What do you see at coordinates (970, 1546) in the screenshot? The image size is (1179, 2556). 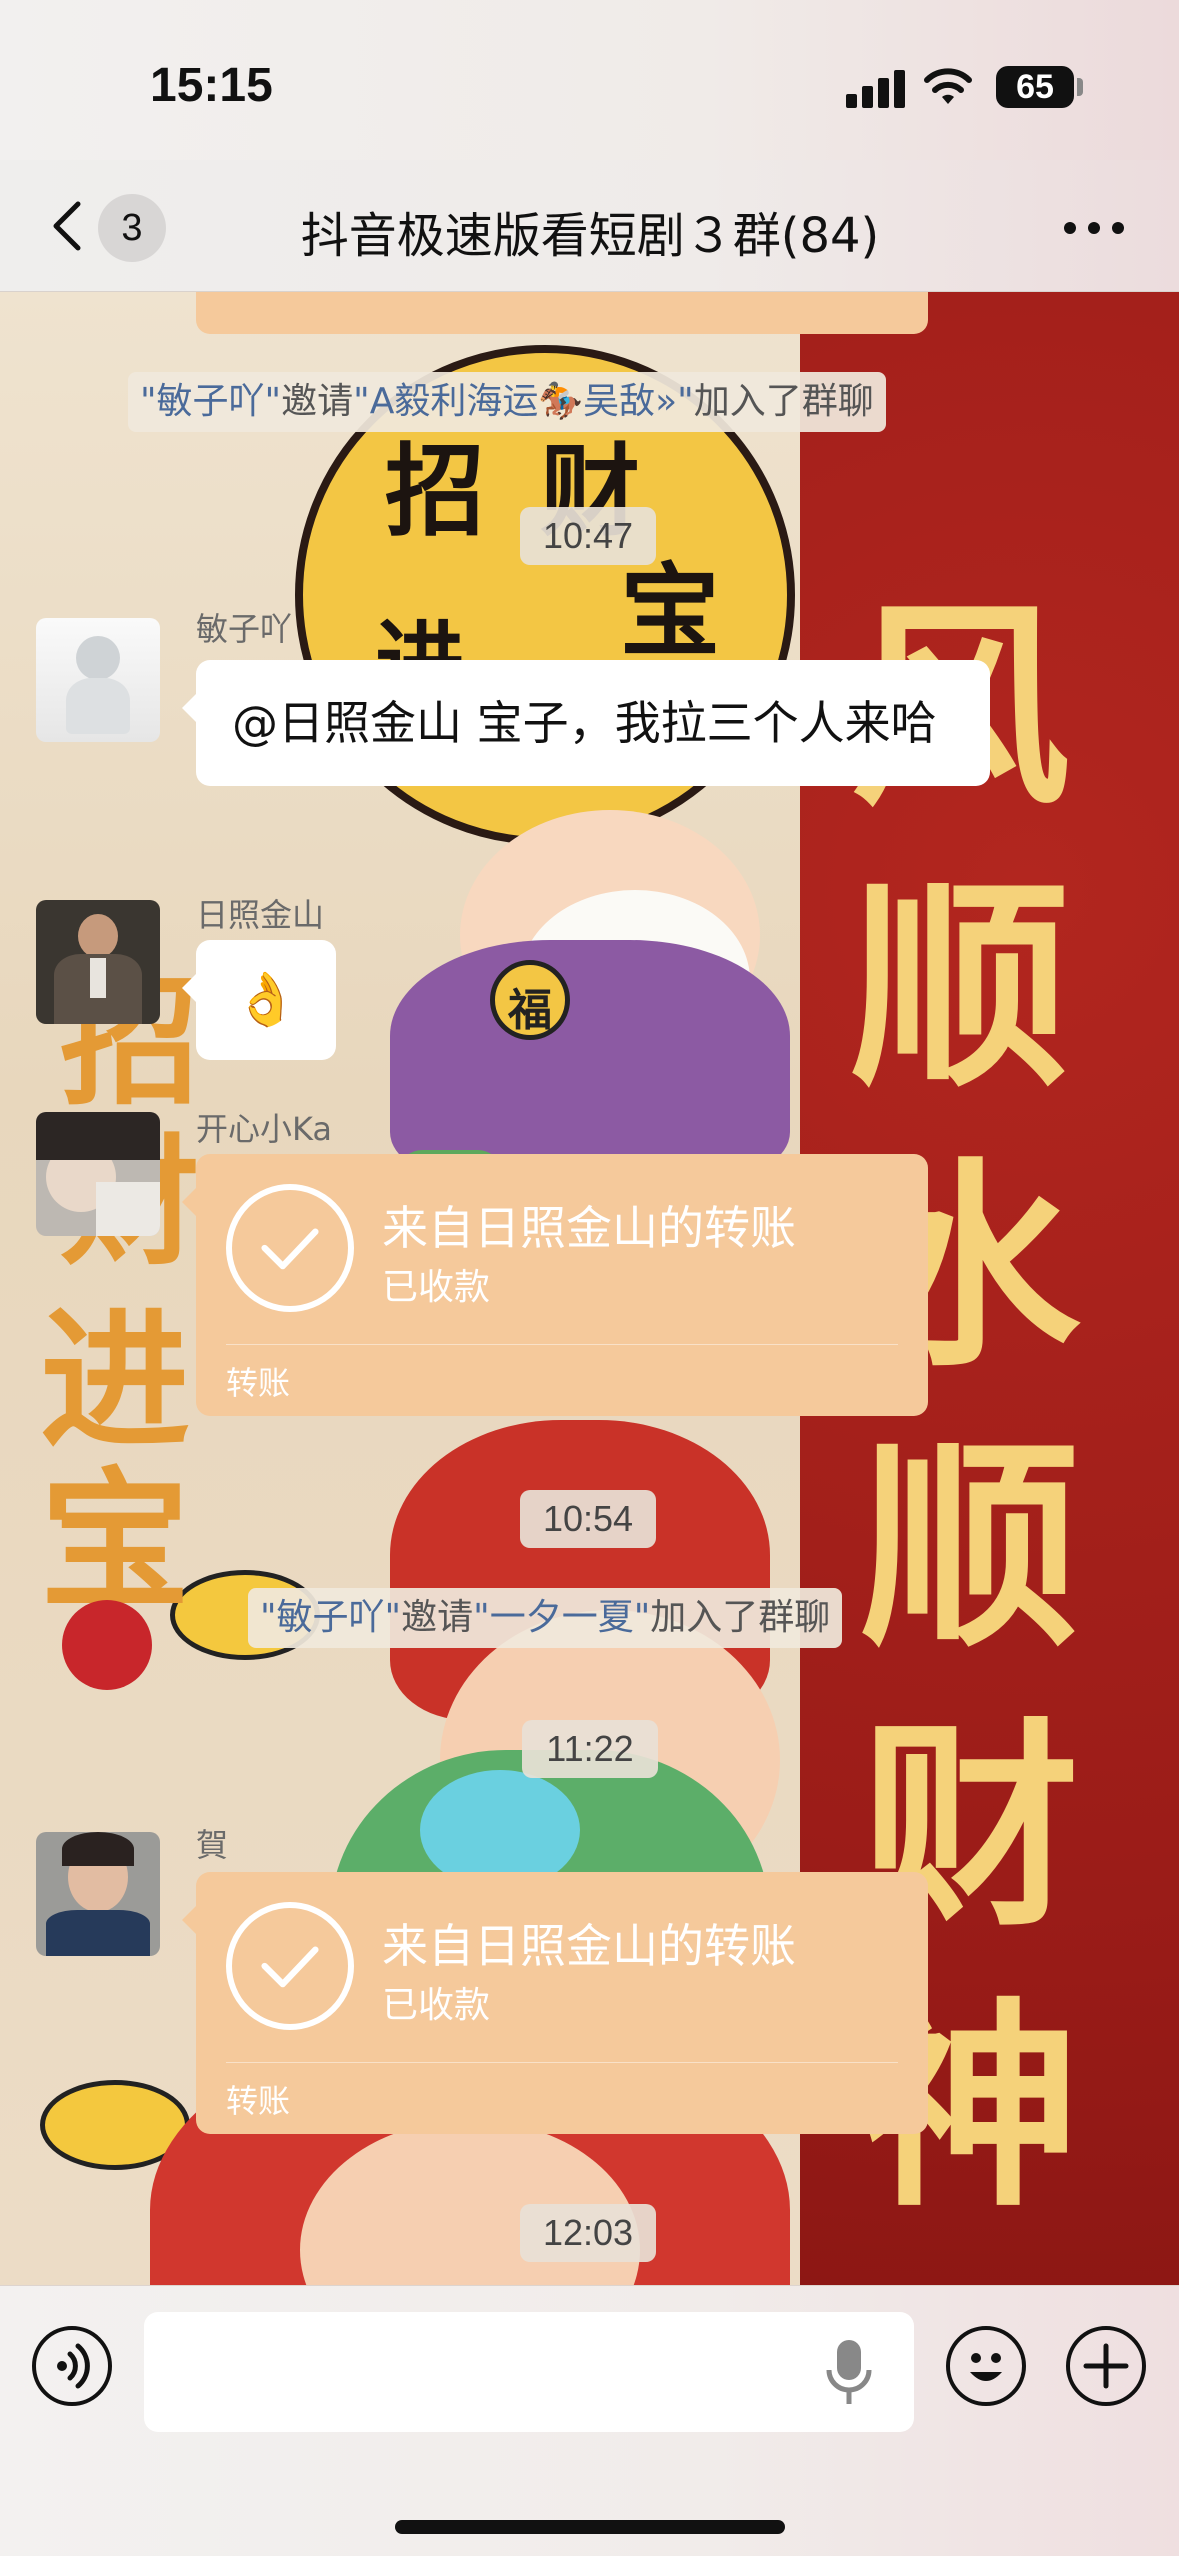 I see `right-char-4: 顺` at bounding box center [970, 1546].